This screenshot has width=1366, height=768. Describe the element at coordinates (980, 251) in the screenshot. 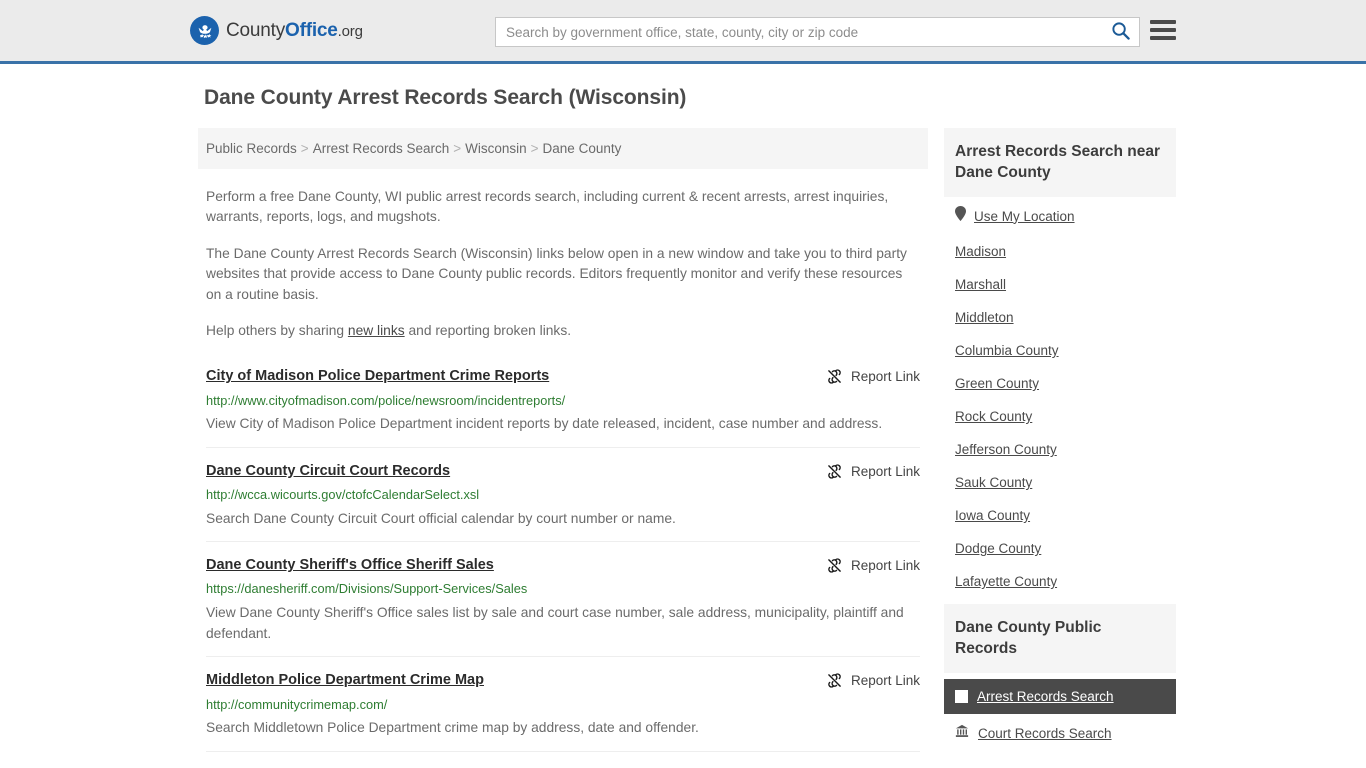

I see `sidebar-link-label: Madison` at that location.